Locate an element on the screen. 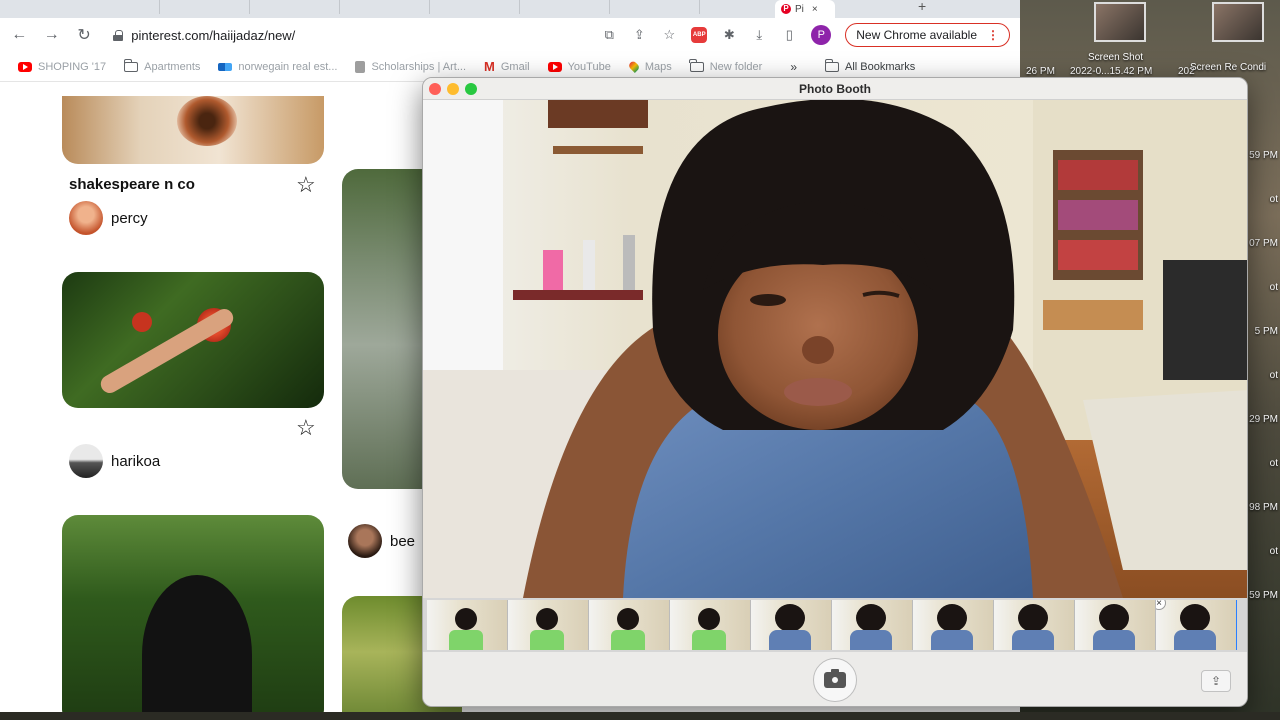 This screenshot has width=1280, height=720. minimize-window-button is located at coordinates (453, 89).